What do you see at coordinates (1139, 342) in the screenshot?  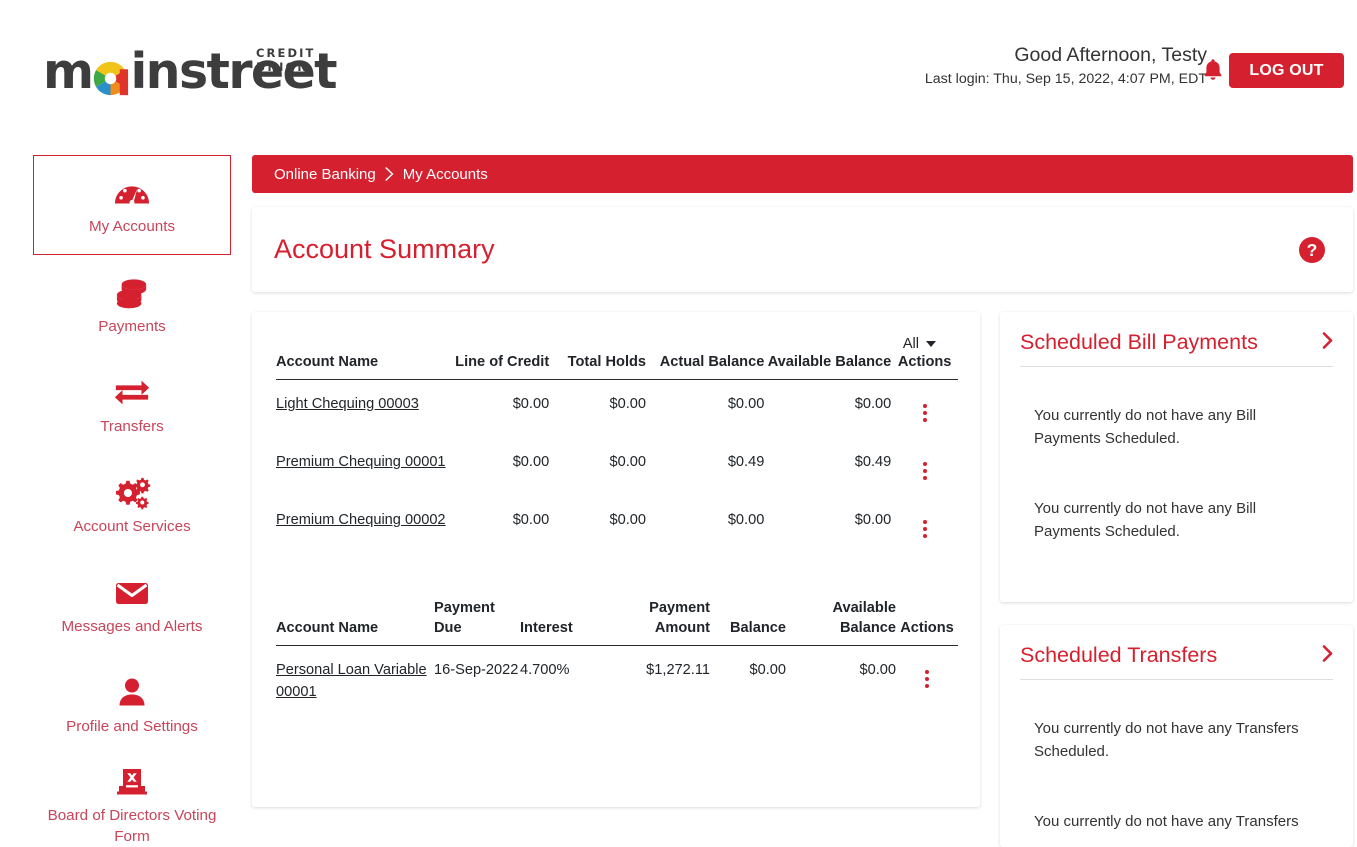 I see `panel-title: Scheduled Bill Payments` at bounding box center [1139, 342].